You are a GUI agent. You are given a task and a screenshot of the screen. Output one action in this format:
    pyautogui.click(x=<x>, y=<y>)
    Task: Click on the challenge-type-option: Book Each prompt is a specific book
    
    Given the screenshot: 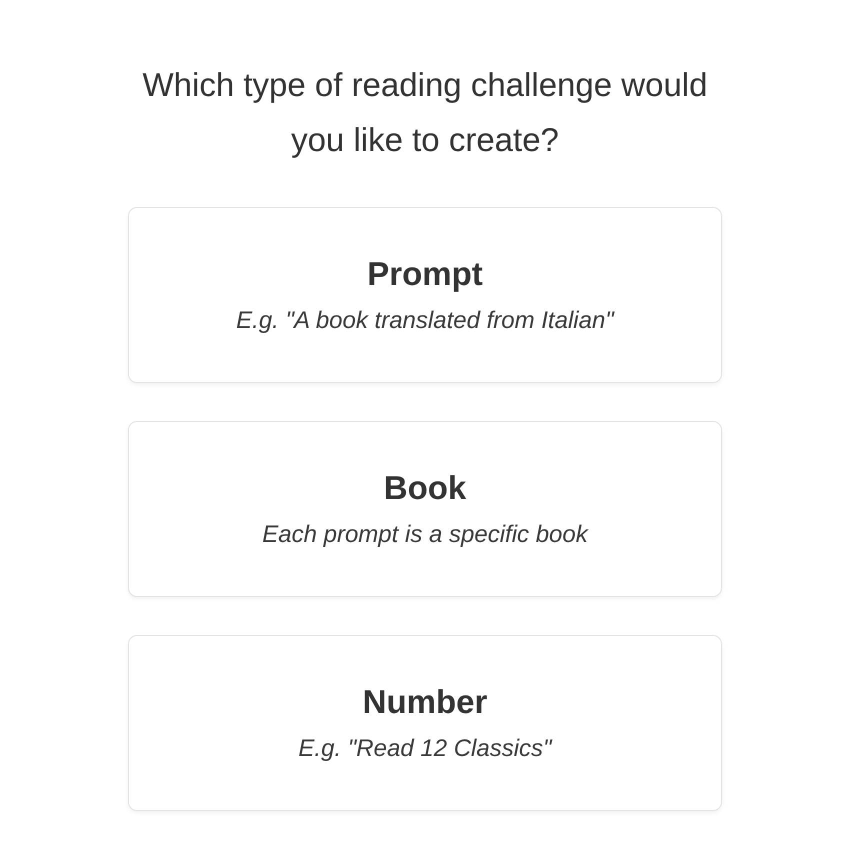 What is the action you would take?
    pyautogui.click(x=425, y=509)
    